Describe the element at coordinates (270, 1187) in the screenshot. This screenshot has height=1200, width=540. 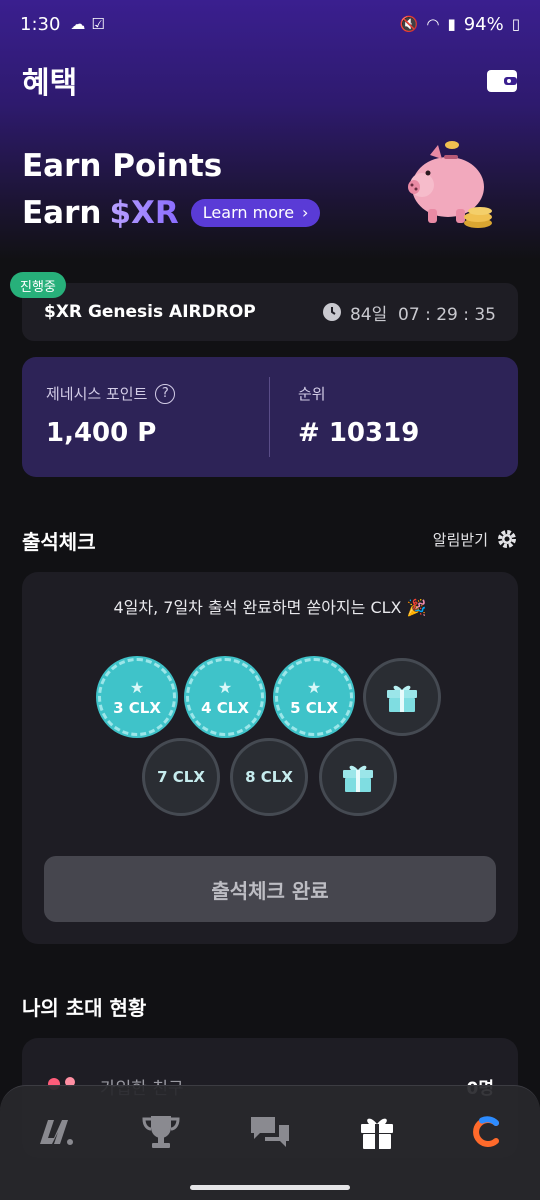
I see `home-indicator` at that location.